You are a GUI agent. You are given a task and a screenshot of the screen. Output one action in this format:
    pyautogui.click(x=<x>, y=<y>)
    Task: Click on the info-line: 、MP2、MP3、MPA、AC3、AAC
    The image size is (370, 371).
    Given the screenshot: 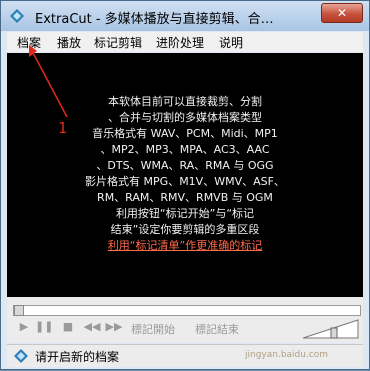 What is the action you would take?
    pyautogui.click(x=185, y=149)
    